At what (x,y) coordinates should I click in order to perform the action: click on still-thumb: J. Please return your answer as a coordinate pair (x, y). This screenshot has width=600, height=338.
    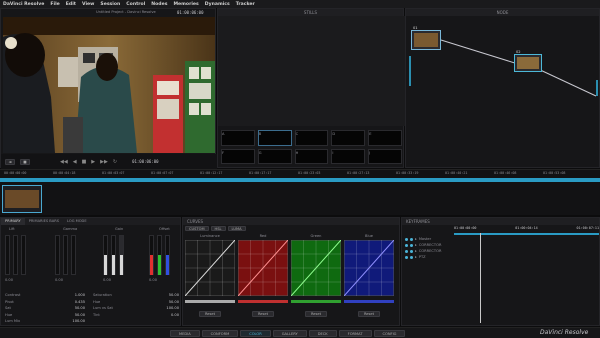
    Looking at the image, I should click on (385, 156).